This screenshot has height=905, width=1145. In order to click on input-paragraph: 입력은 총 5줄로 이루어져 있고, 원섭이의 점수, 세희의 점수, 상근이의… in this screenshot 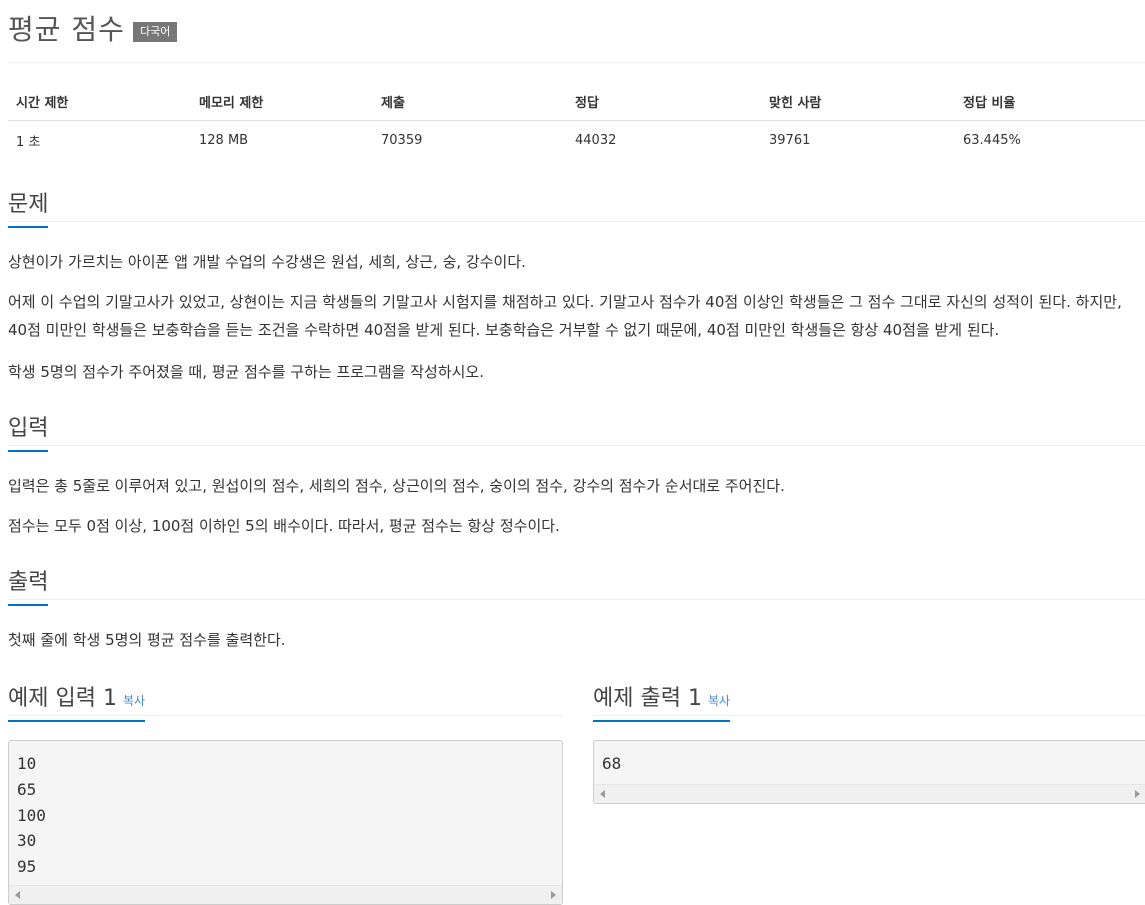, I will do `click(396, 486)`.